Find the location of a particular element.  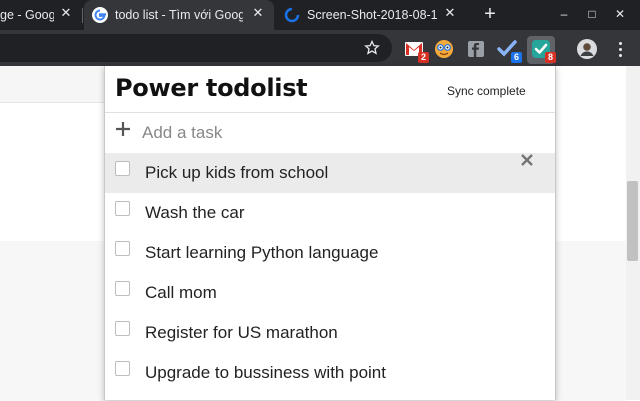

bookmark-star-icon is located at coordinates (372, 48).